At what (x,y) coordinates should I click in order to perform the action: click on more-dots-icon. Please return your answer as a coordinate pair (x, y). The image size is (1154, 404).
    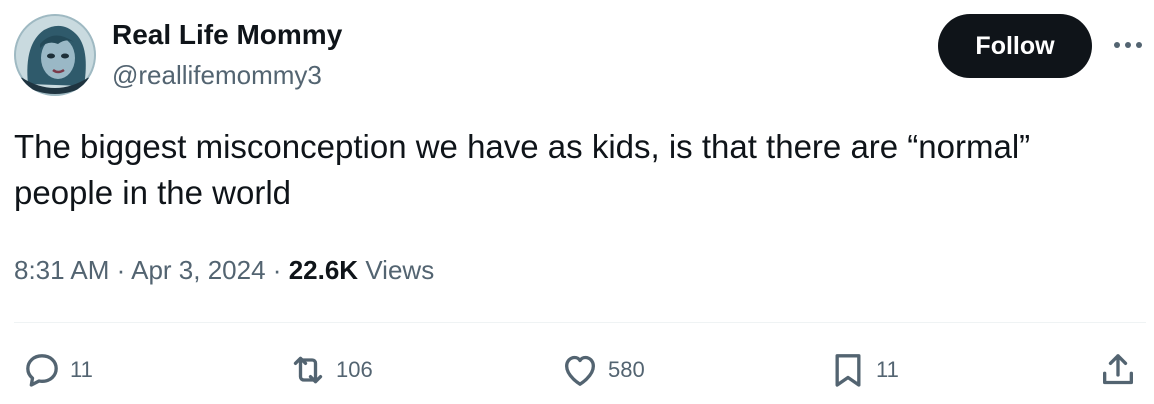
    Looking at the image, I should click on (1128, 45).